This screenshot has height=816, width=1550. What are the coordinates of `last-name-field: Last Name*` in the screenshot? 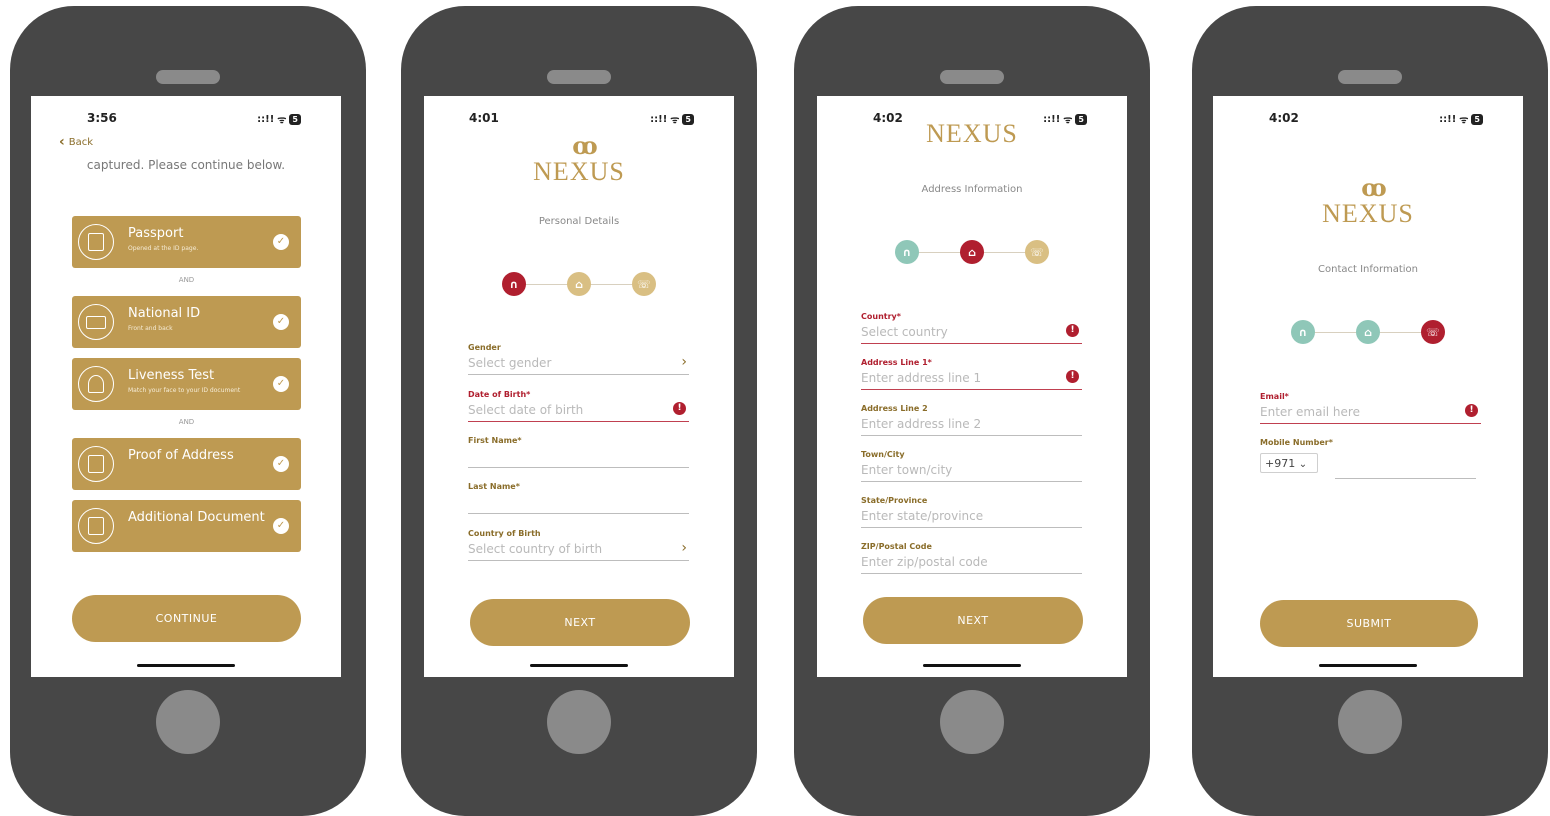 It's located at (578, 498).